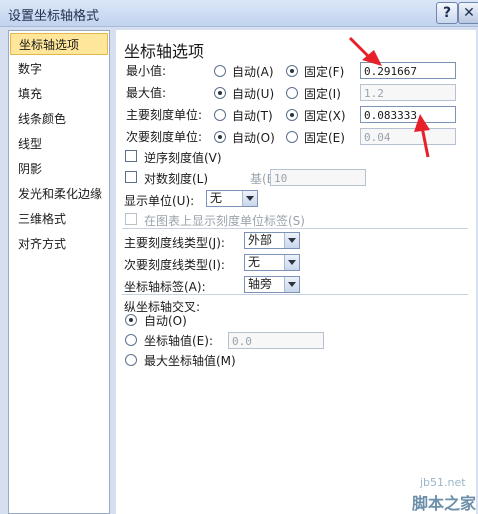 The height and width of the screenshot is (514, 478). Describe the element at coordinates (365, 51) in the screenshot. I see `red-arrow-min` at that location.